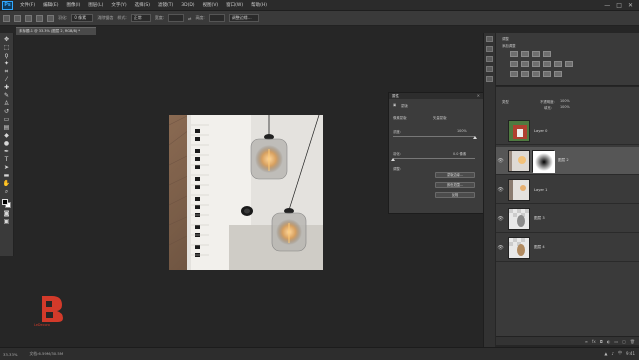  I want to click on add-selection-icon, so click(28, 18).